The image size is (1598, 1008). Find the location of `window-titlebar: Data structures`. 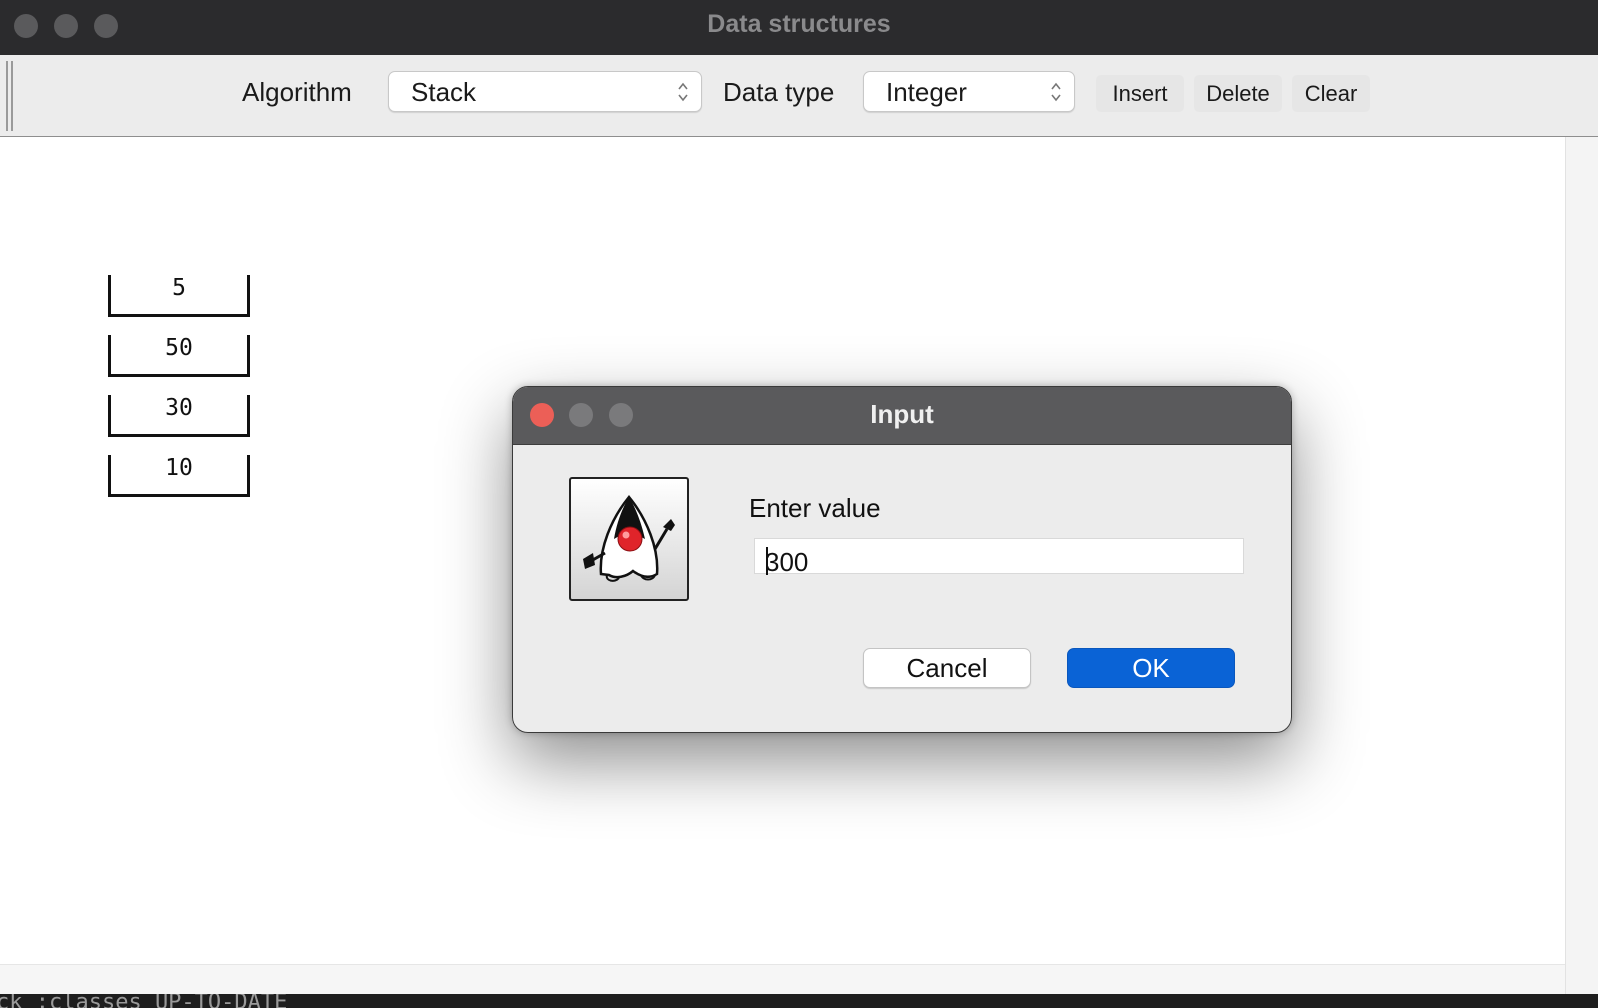

window-titlebar: Data structures is located at coordinates (799, 28).